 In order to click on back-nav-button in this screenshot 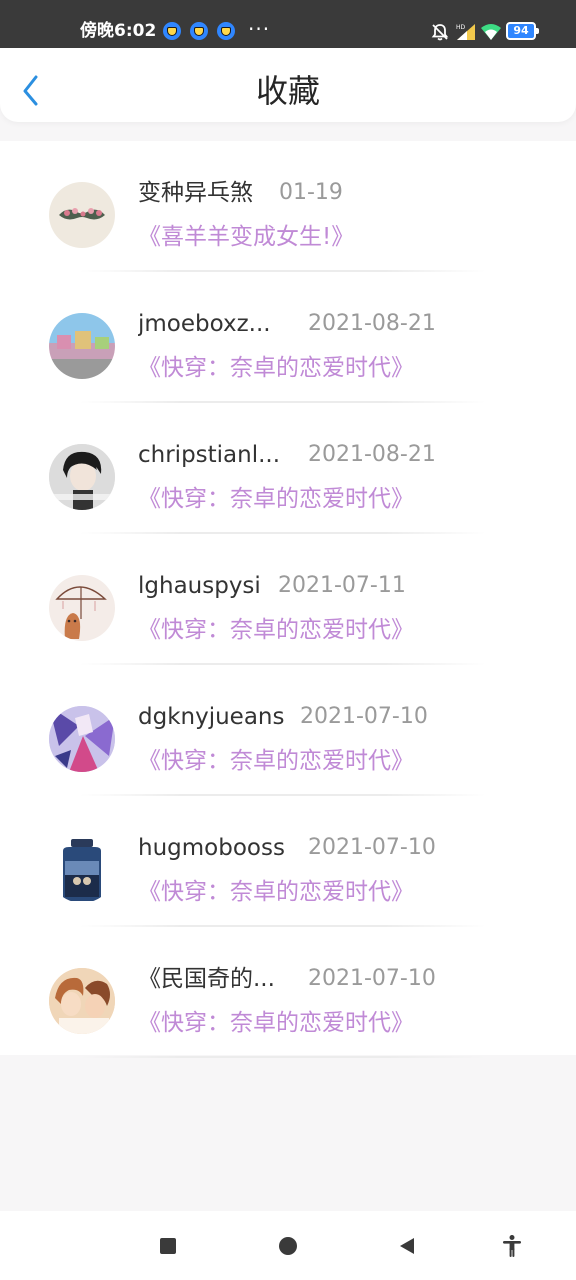, I will do `click(407, 1246)`.